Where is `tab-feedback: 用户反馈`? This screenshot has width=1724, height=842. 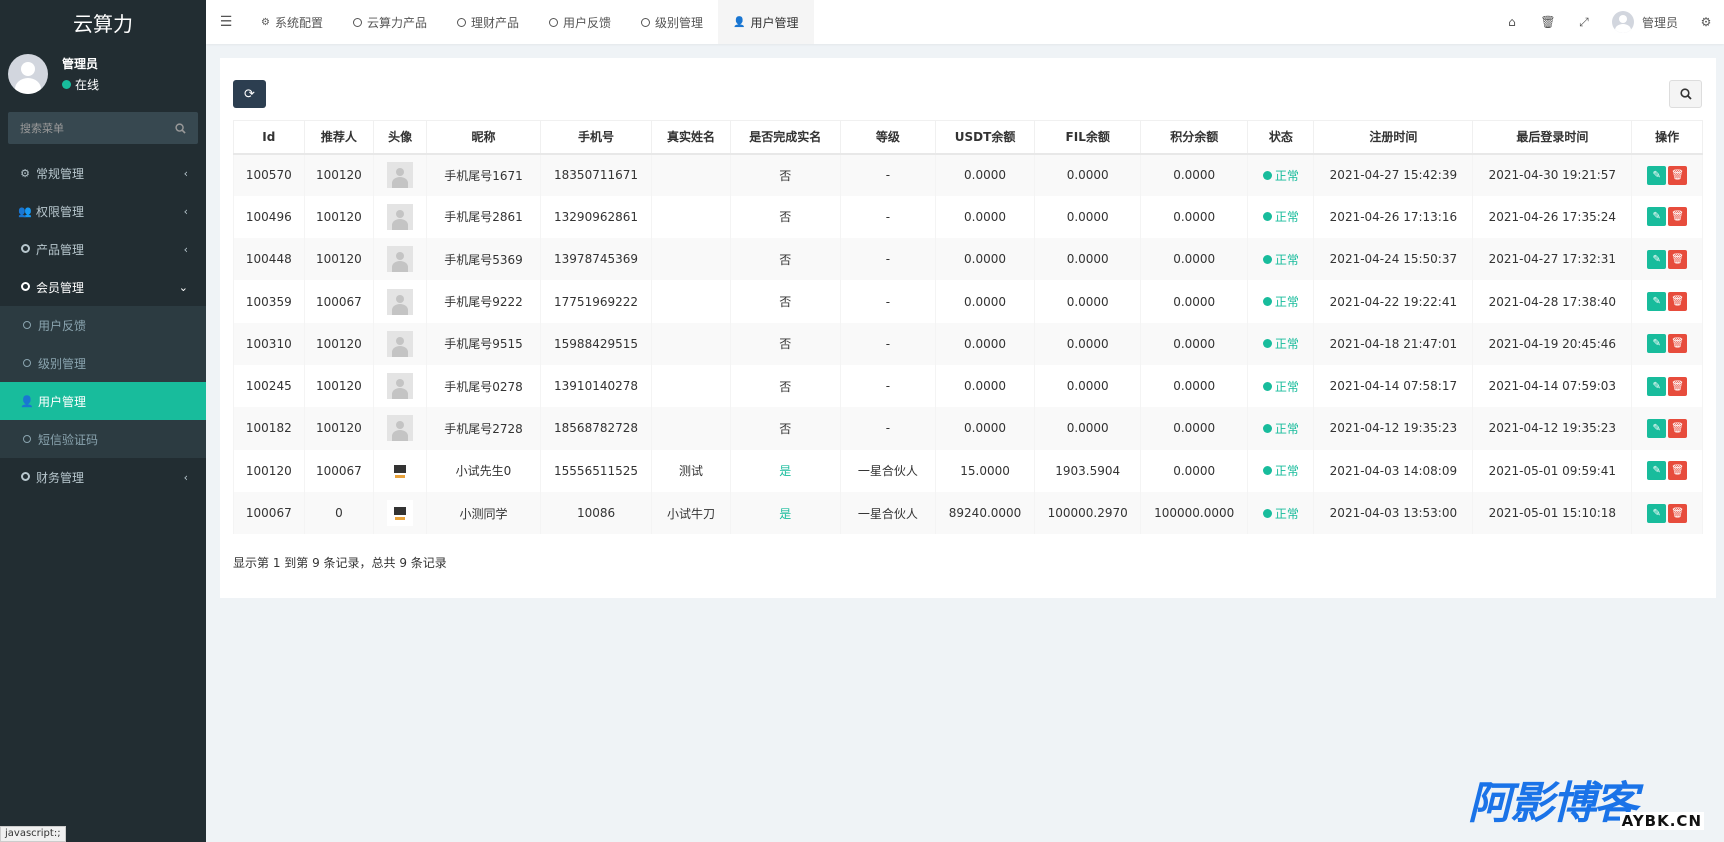
tab-feedback: 用户反馈 is located at coordinates (580, 22).